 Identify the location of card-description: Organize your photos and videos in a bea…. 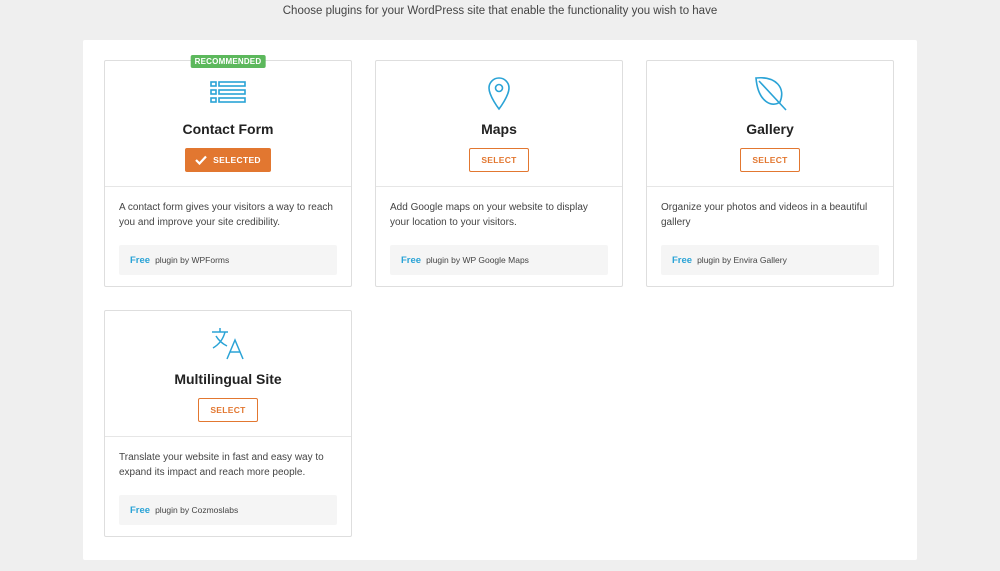
(764, 215).